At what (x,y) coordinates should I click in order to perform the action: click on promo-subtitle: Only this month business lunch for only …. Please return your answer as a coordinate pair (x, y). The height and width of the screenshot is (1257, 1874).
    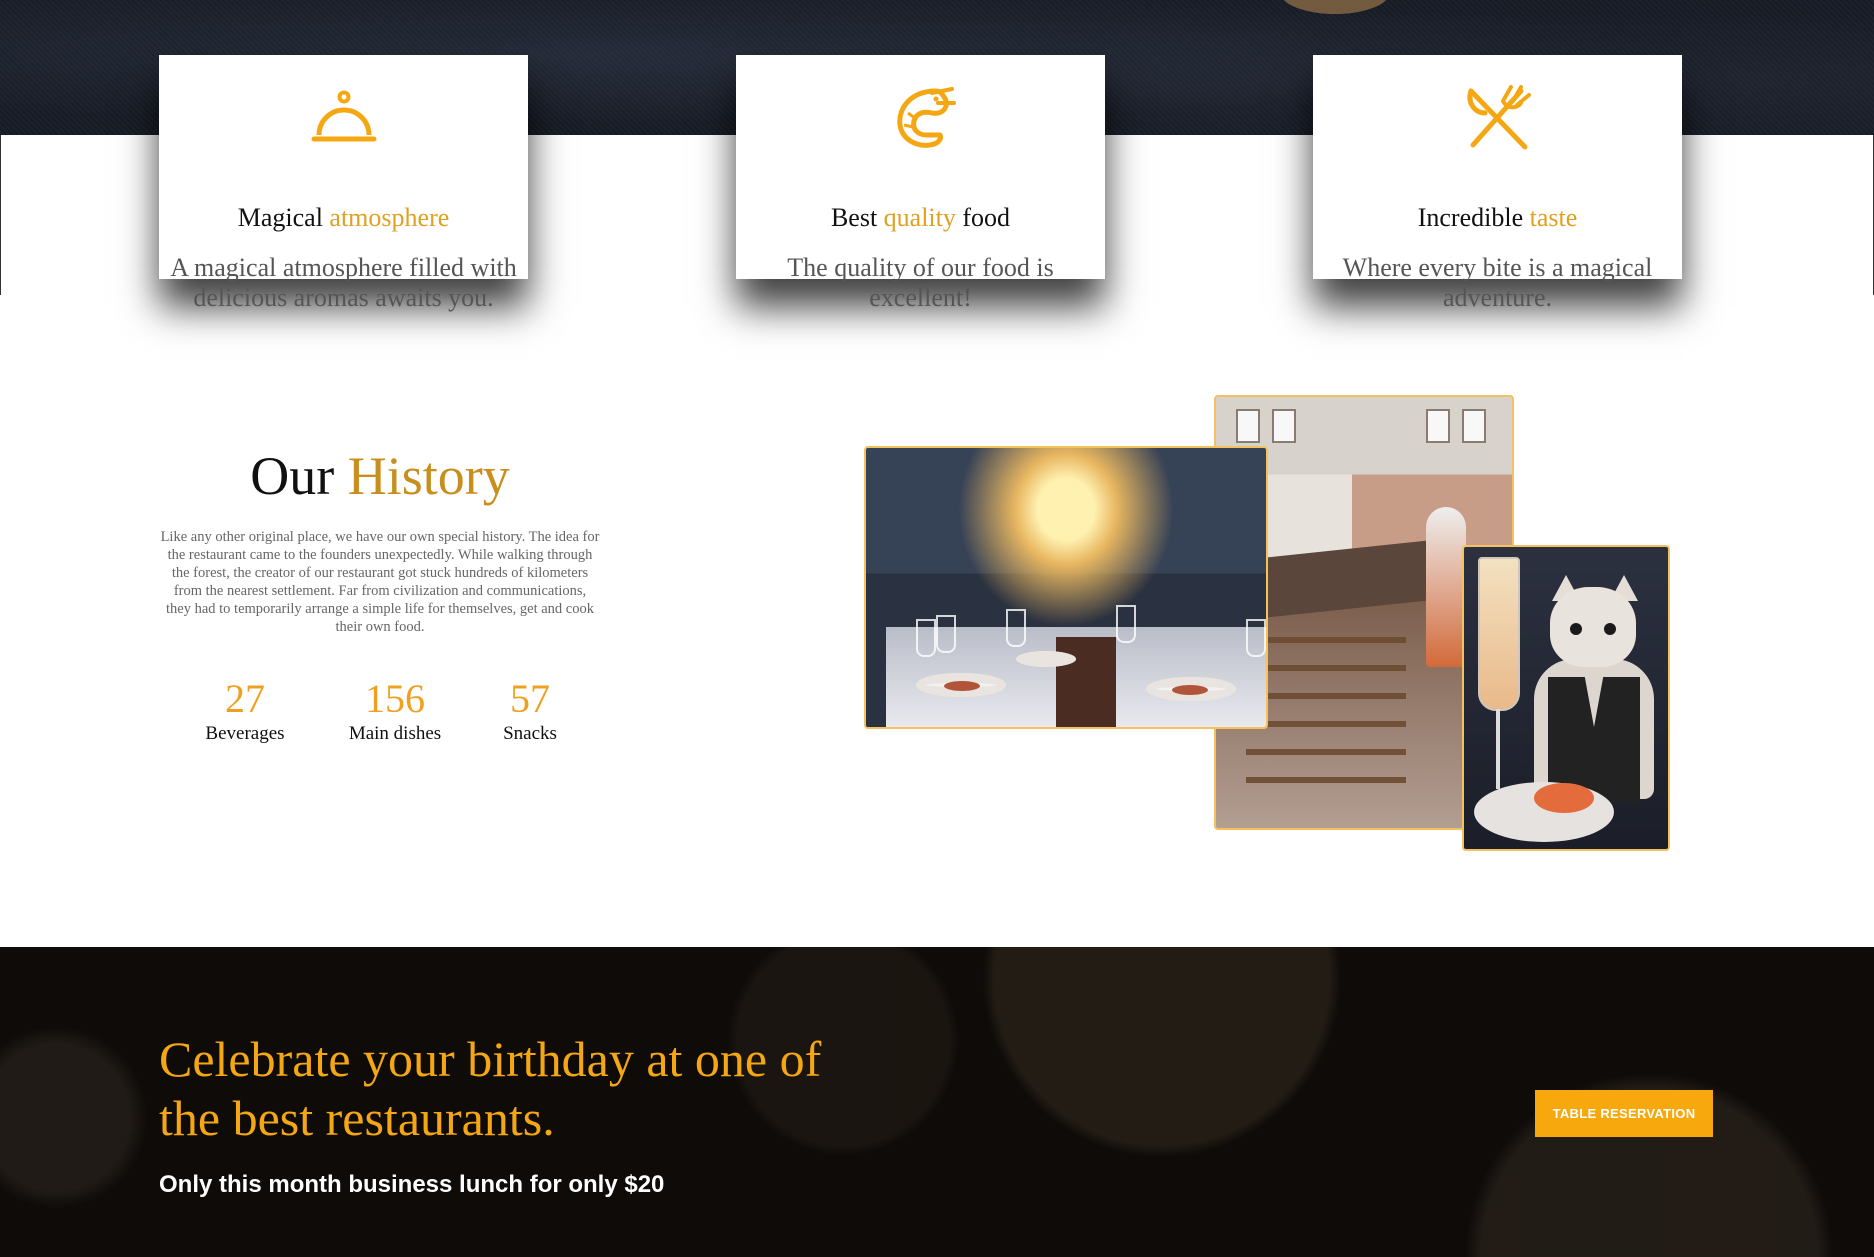
    Looking at the image, I should click on (412, 1184).